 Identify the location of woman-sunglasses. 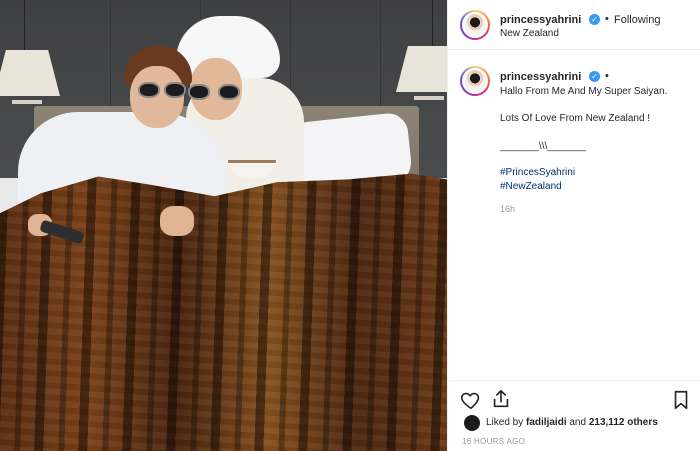
(216, 92).